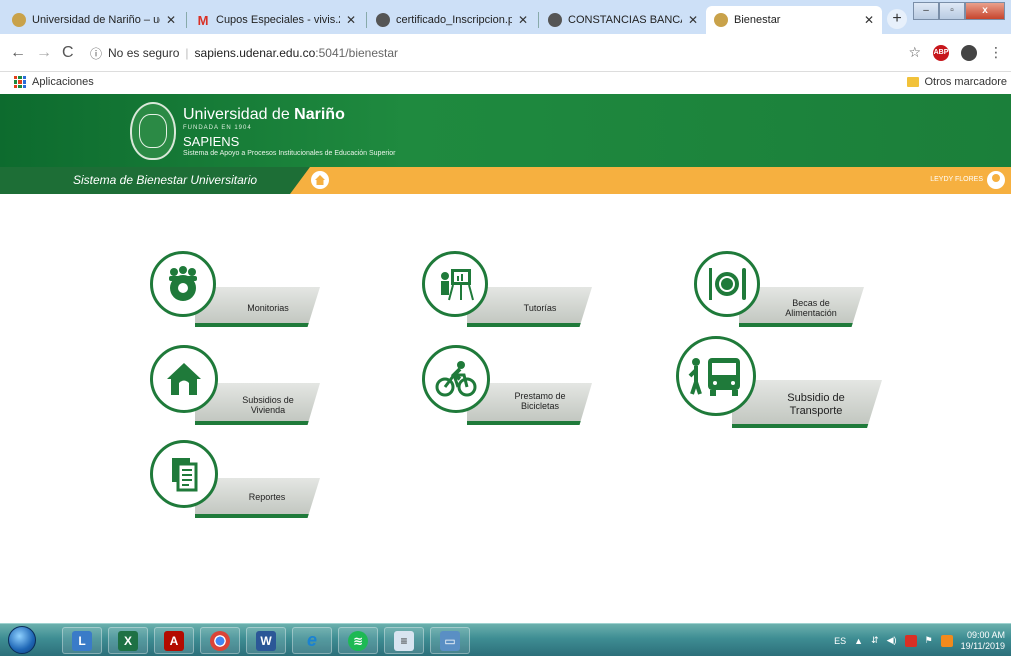  What do you see at coordinates (18, 53) in the screenshot?
I see `back-arrow-icon: ←` at bounding box center [18, 53].